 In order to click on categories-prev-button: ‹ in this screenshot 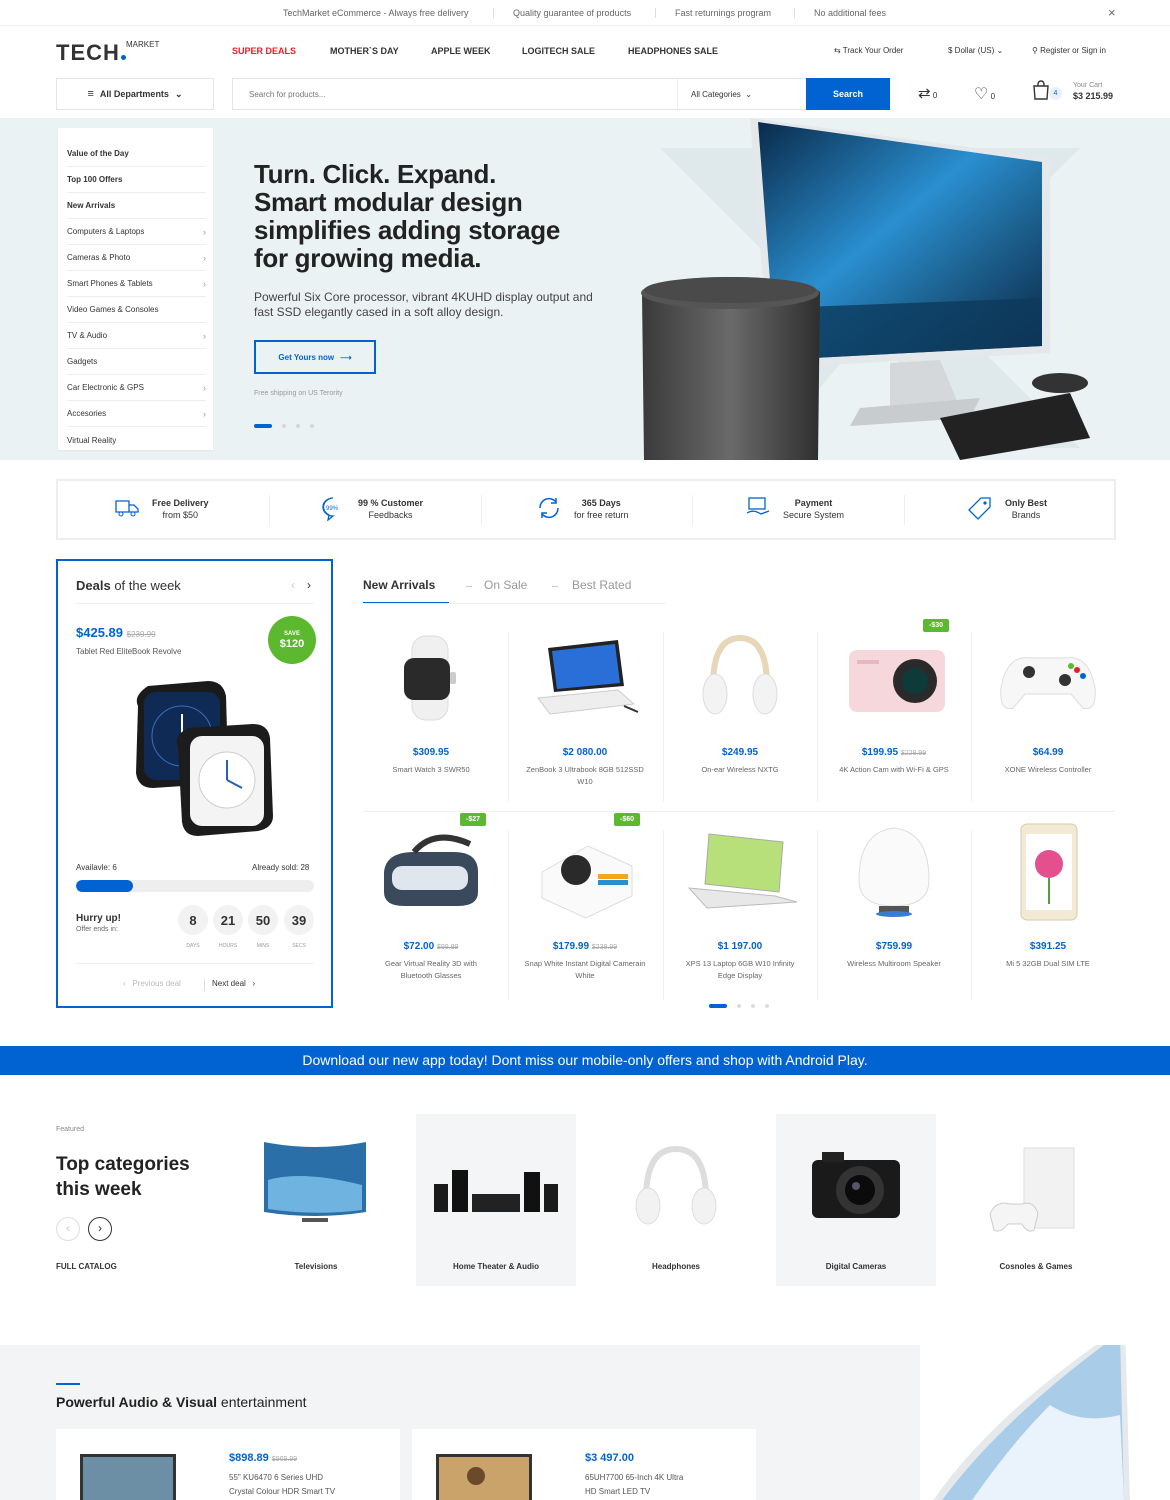, I will do `click(68, 1229)`.